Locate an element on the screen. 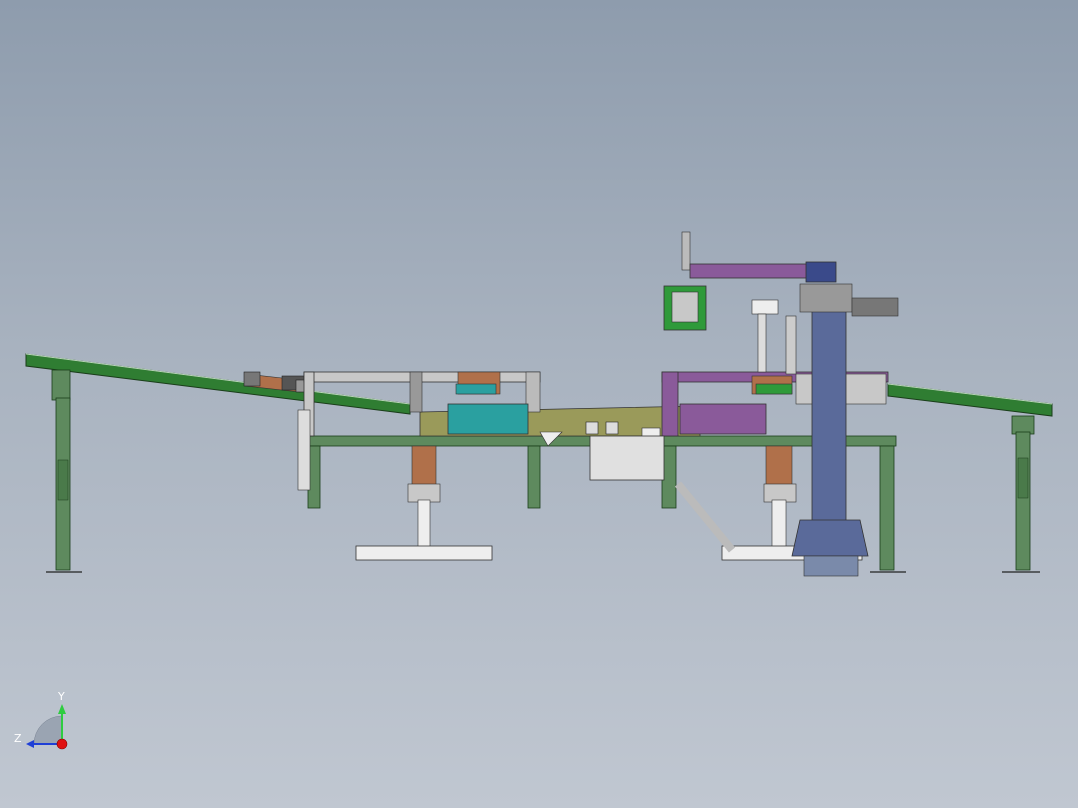 This screenshot has height=808, width=1078. left-conveyor-leg is located at coordinates (64, 471).